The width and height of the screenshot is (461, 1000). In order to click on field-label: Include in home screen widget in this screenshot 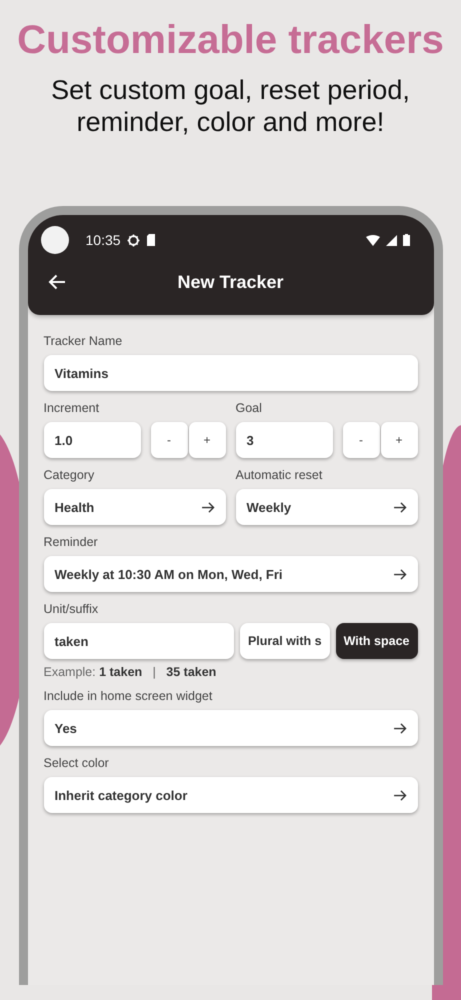, I will do `click(129, 696)`.